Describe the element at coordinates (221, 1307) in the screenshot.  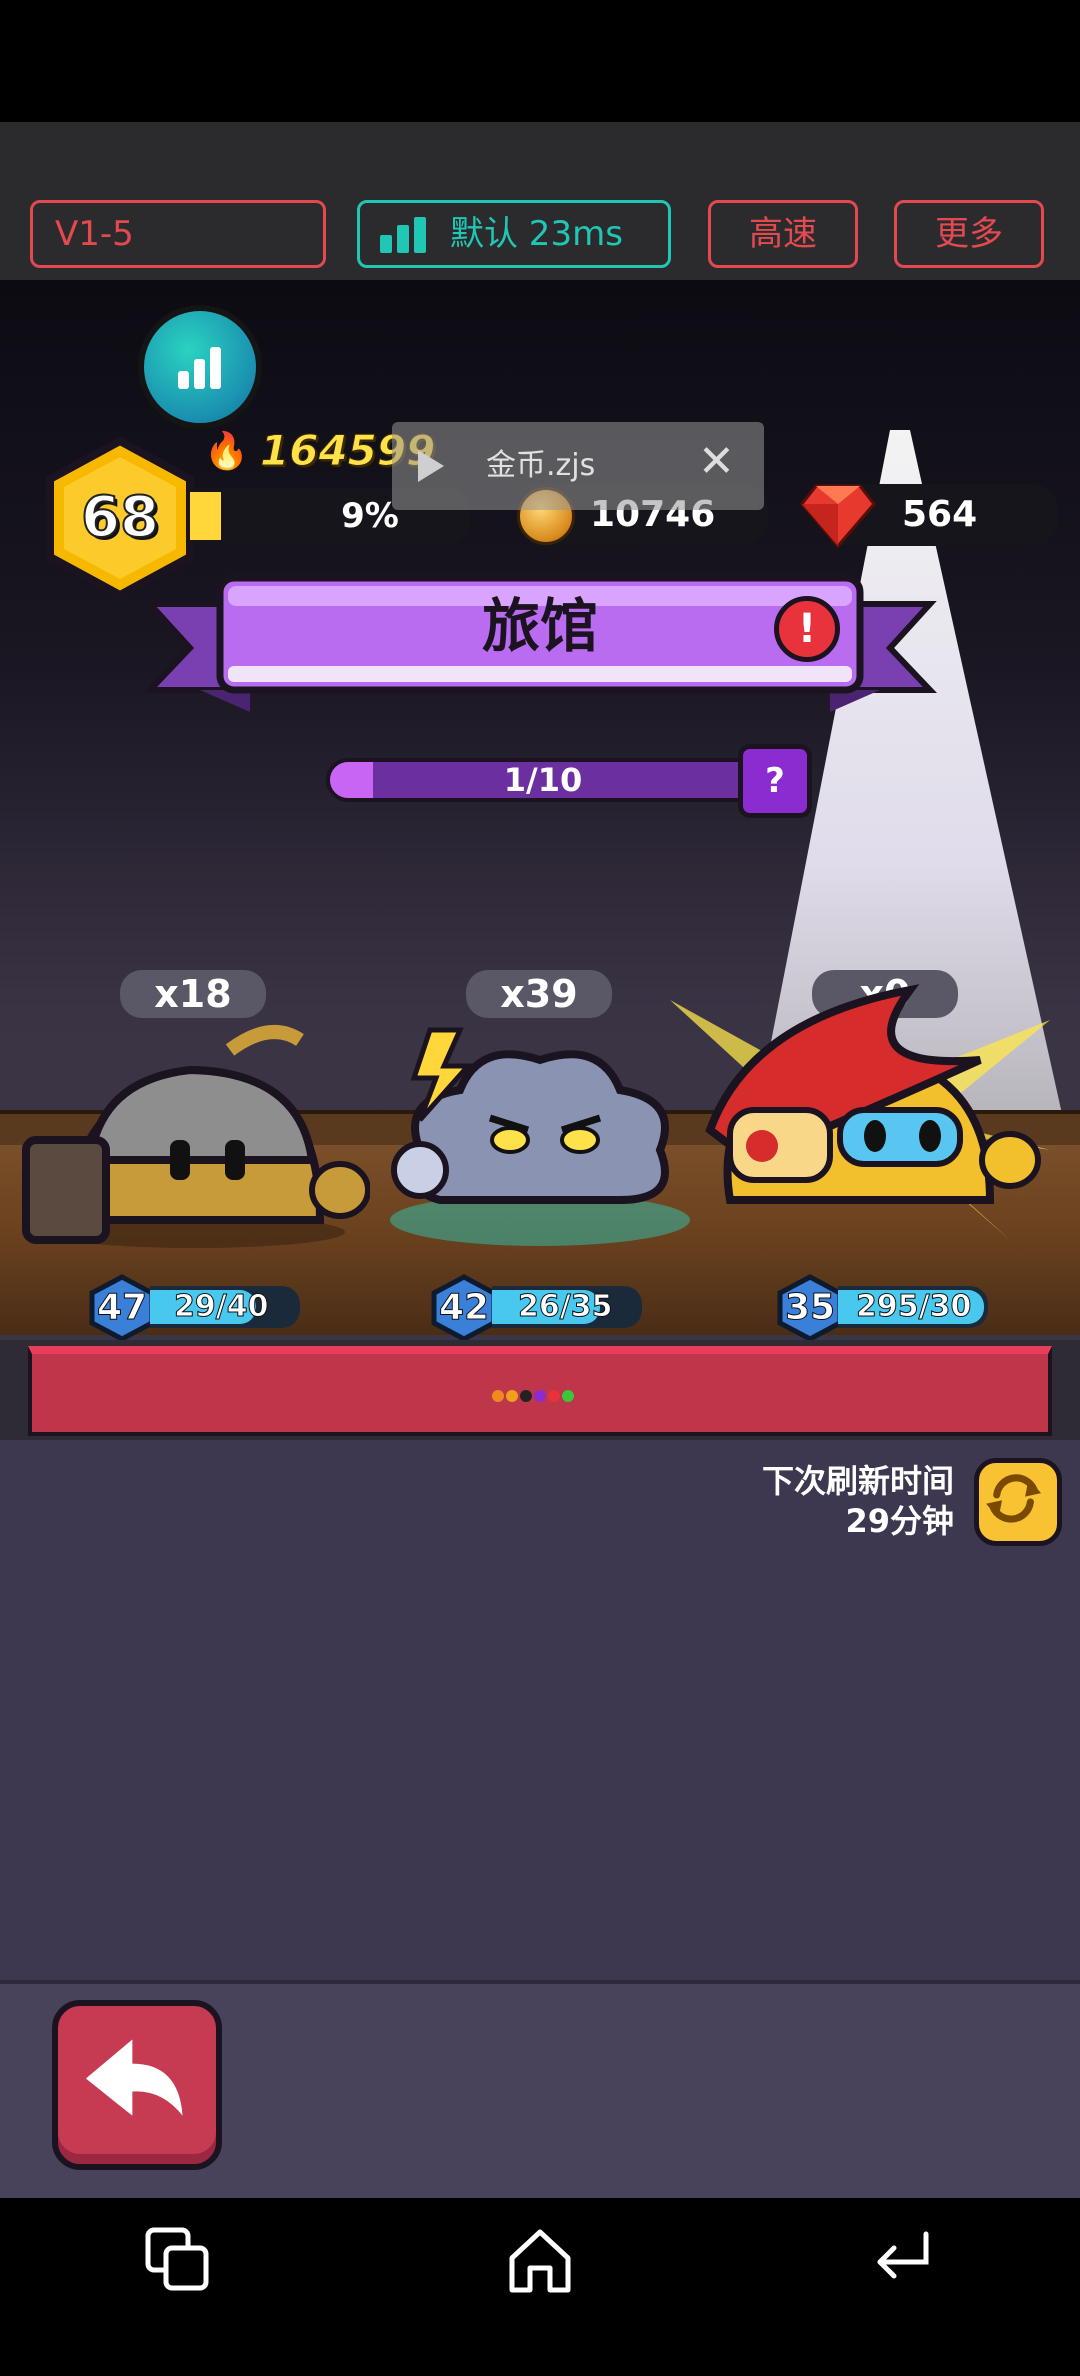
I see `unit-hp: 29/40` at that location.